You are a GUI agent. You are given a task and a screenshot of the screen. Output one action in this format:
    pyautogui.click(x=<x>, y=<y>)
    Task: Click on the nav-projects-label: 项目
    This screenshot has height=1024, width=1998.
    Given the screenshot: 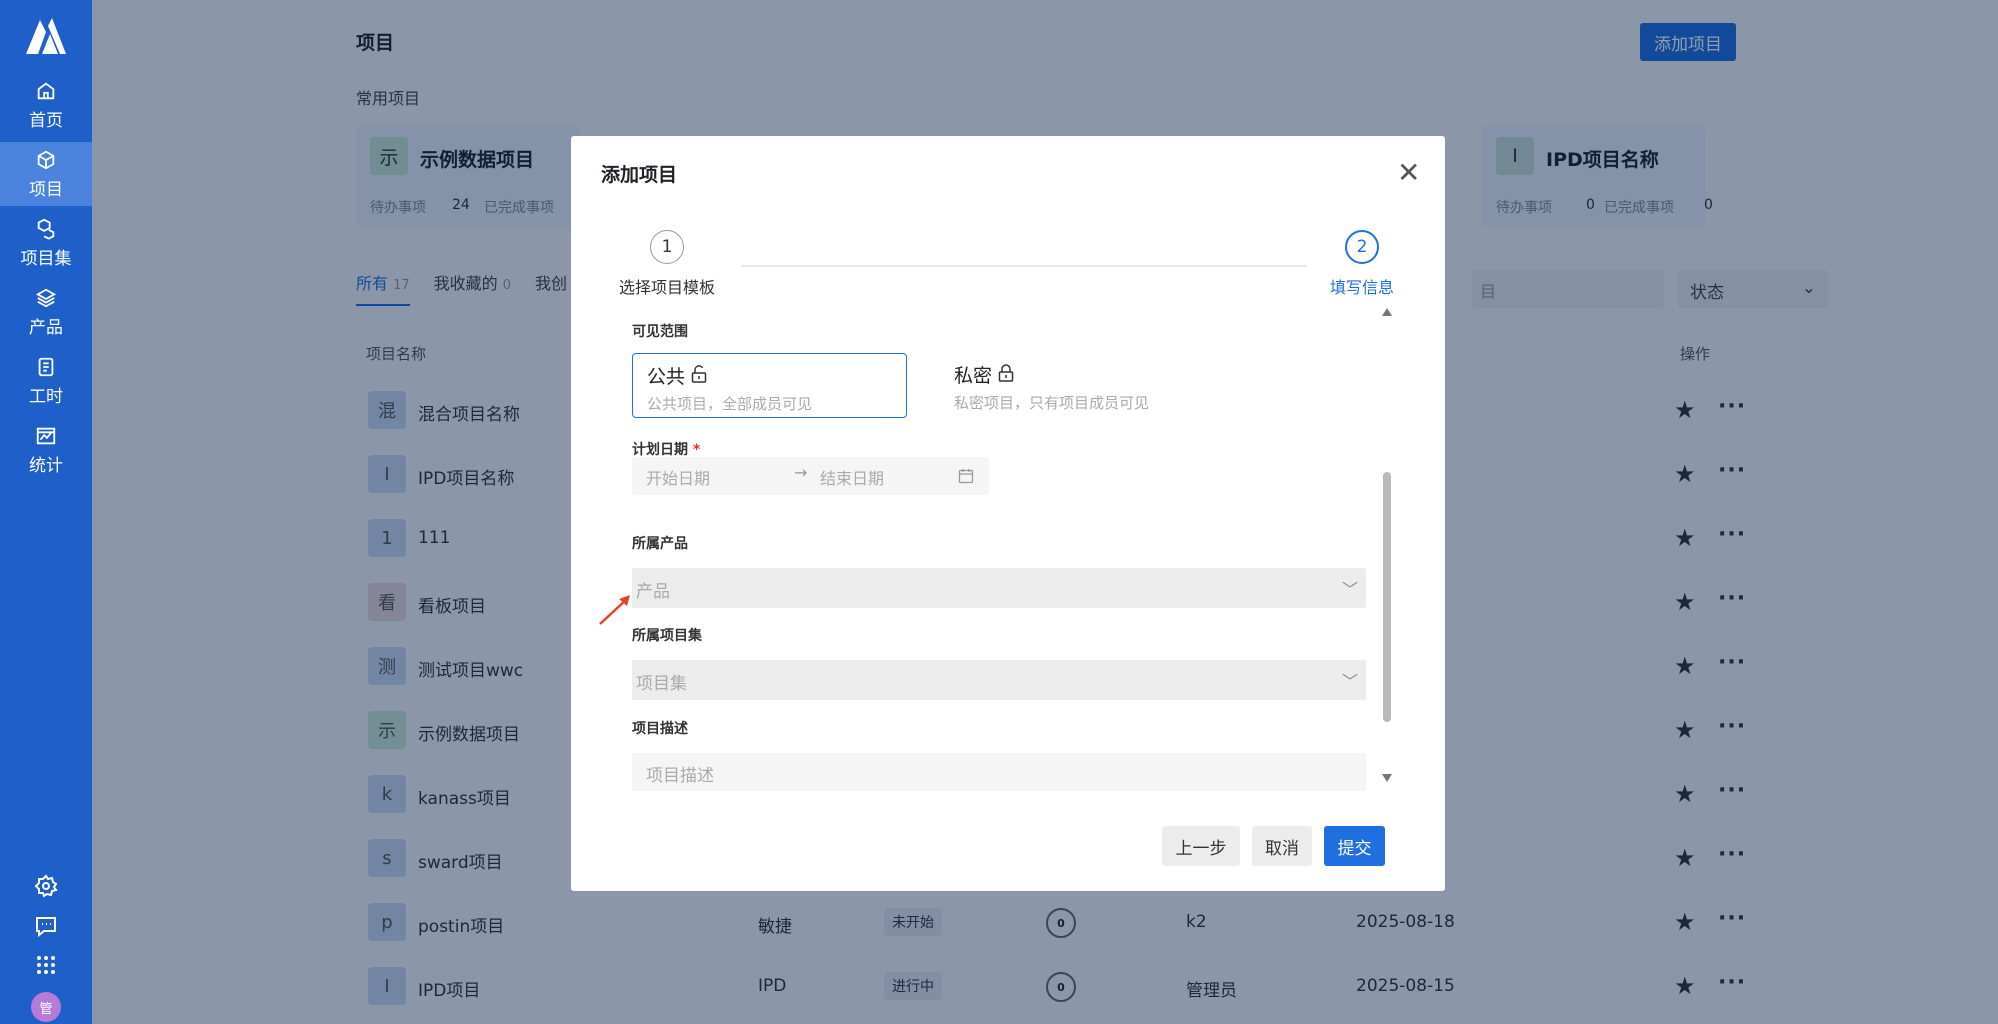 What is the action you would take?
    pyautogui.click(x=46, y=189)
    